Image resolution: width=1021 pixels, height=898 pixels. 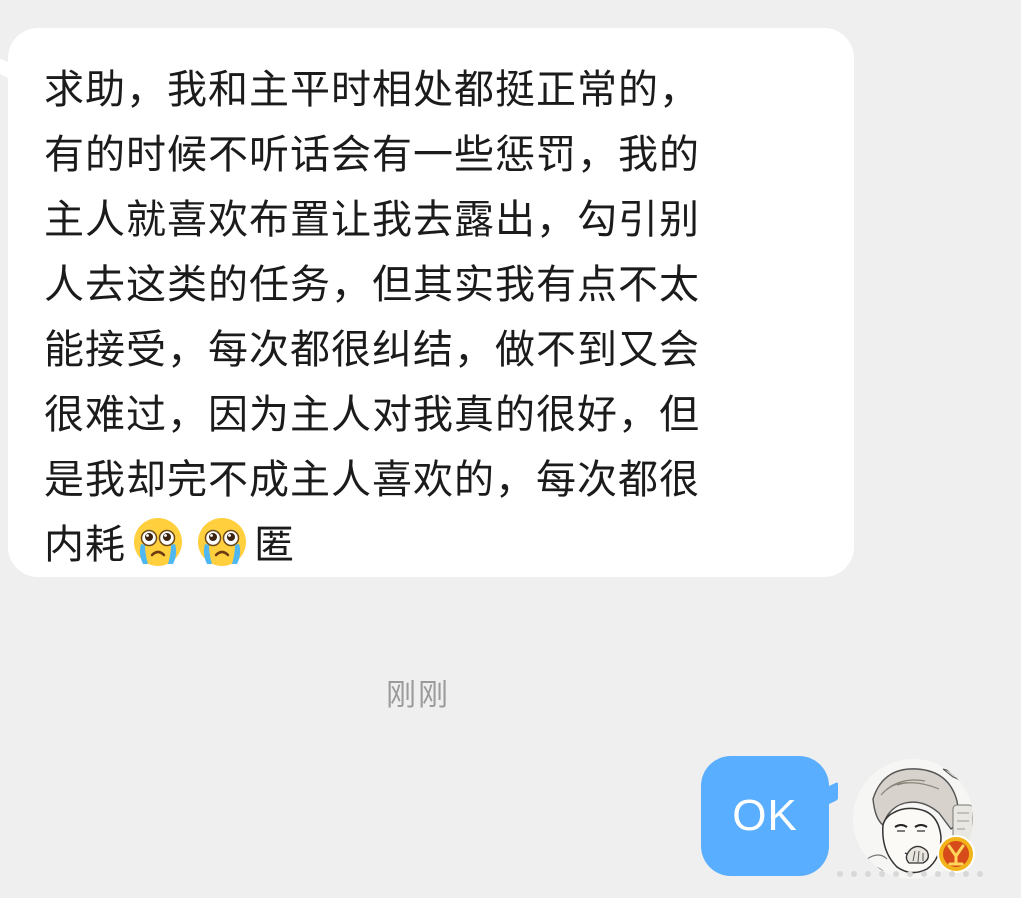 I want to click on message-line: 主人就喜欢布置让我去露出，勾引别, so click(x=372, y=220).